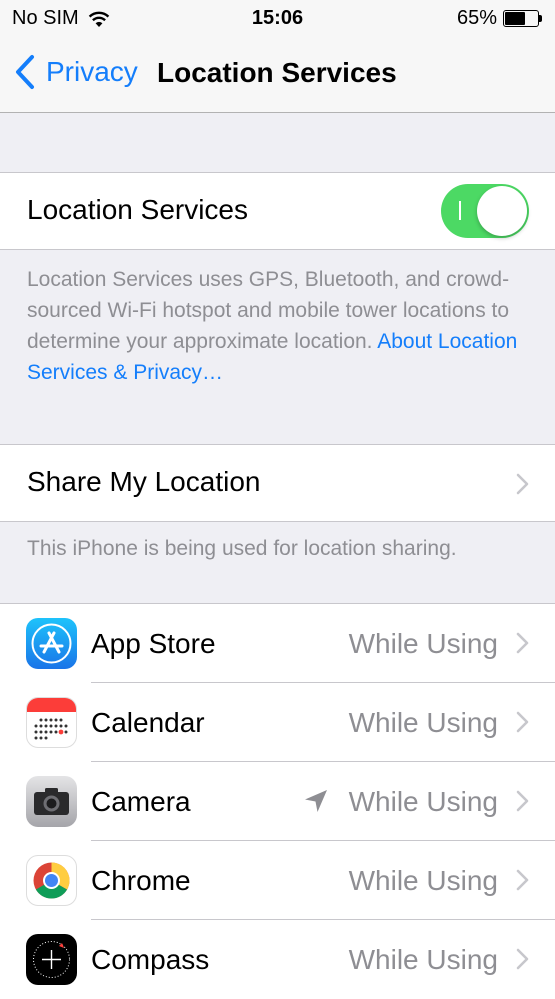  Describe the element at coordinates (150, 959) in the screenshot. I see `app-name: Compass` at that location.